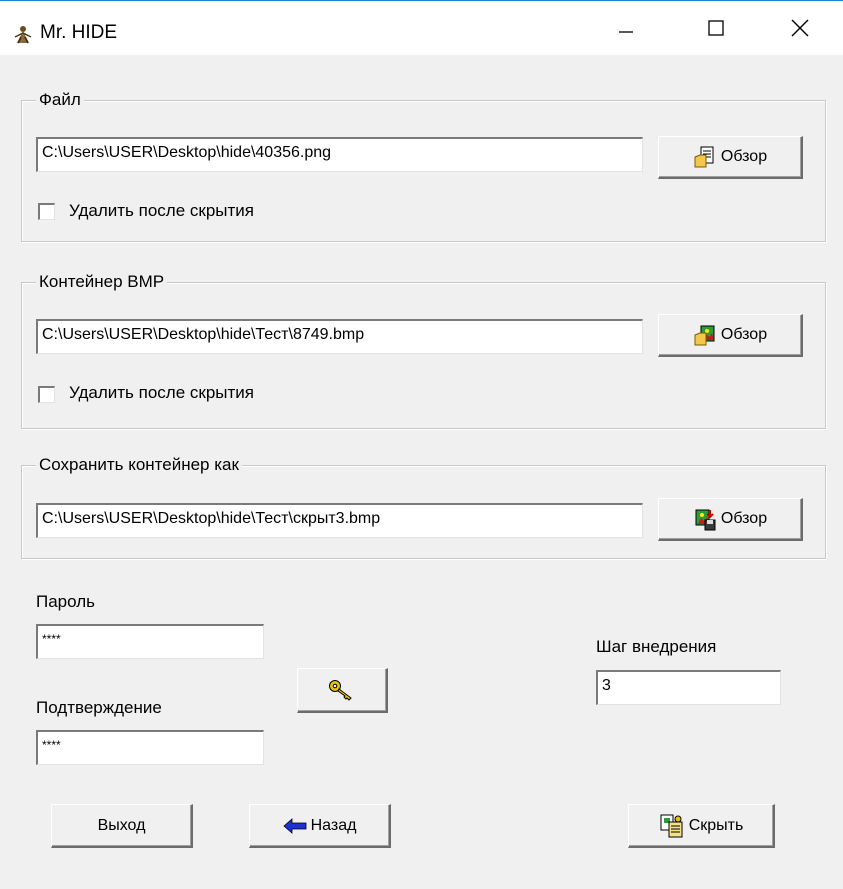  I want to click on save-group-label: Сохранить контейнер как, so click(139, 465).